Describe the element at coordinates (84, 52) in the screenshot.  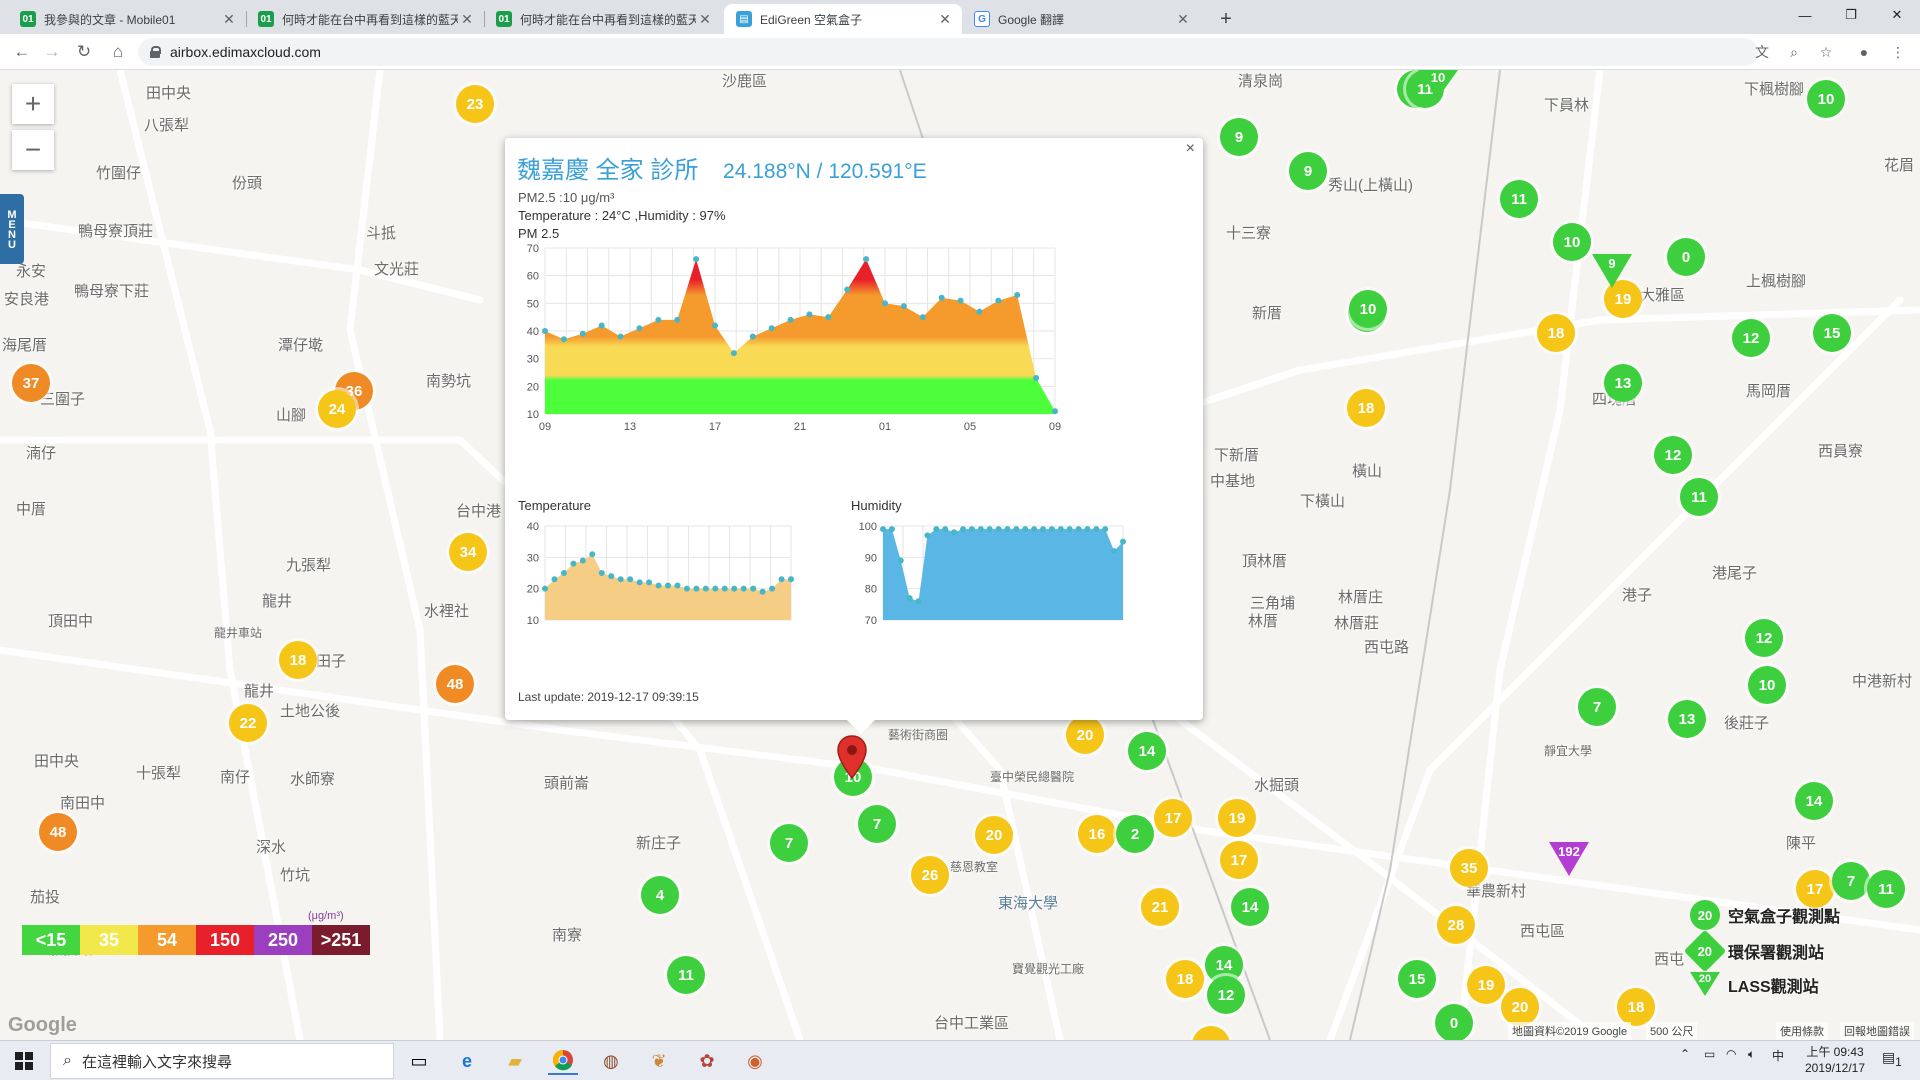
I see `reload-icon: ↻` at that location.